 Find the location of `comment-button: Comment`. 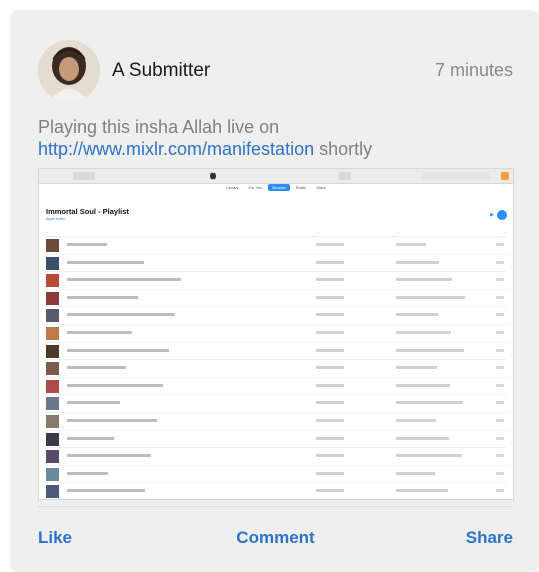

comment-button: Comment is located at coordinates (275, 538).